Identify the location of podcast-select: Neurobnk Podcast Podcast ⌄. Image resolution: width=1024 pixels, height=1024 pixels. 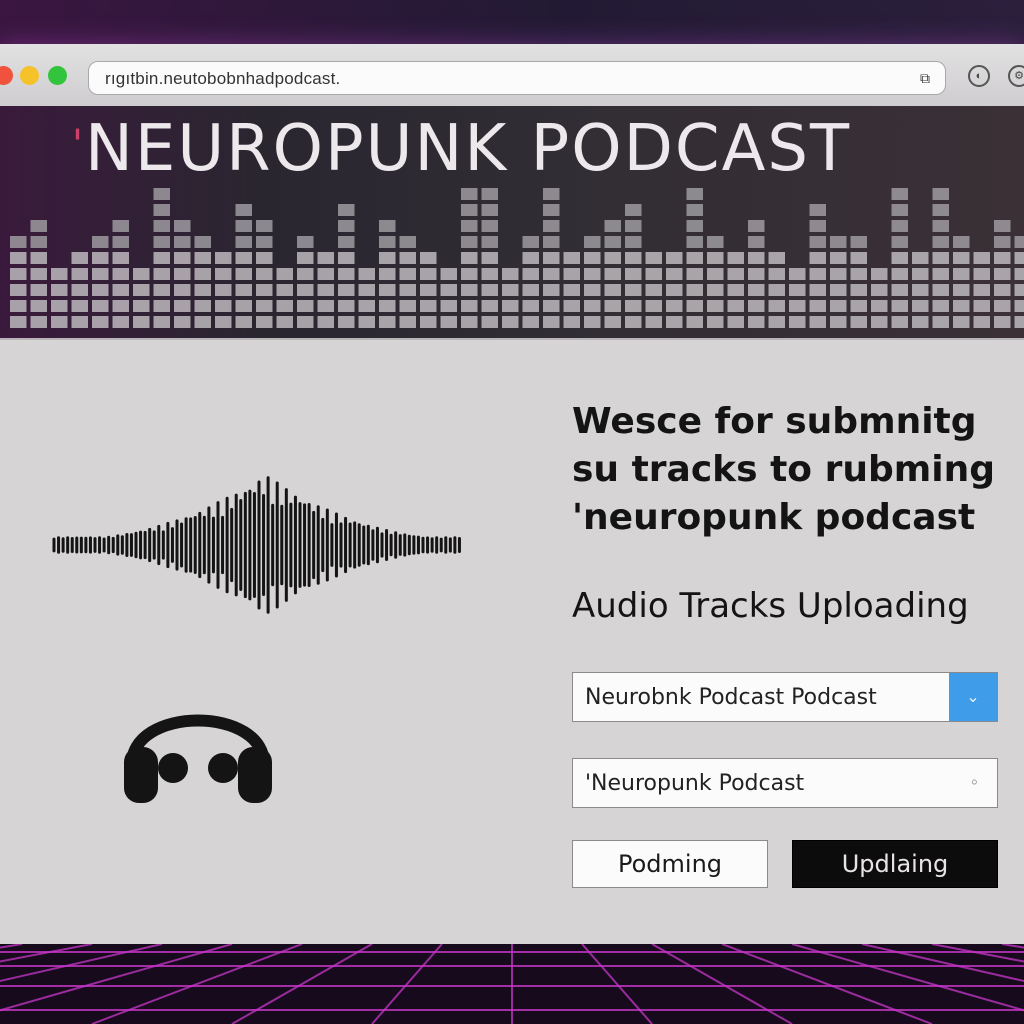
(785, 697).